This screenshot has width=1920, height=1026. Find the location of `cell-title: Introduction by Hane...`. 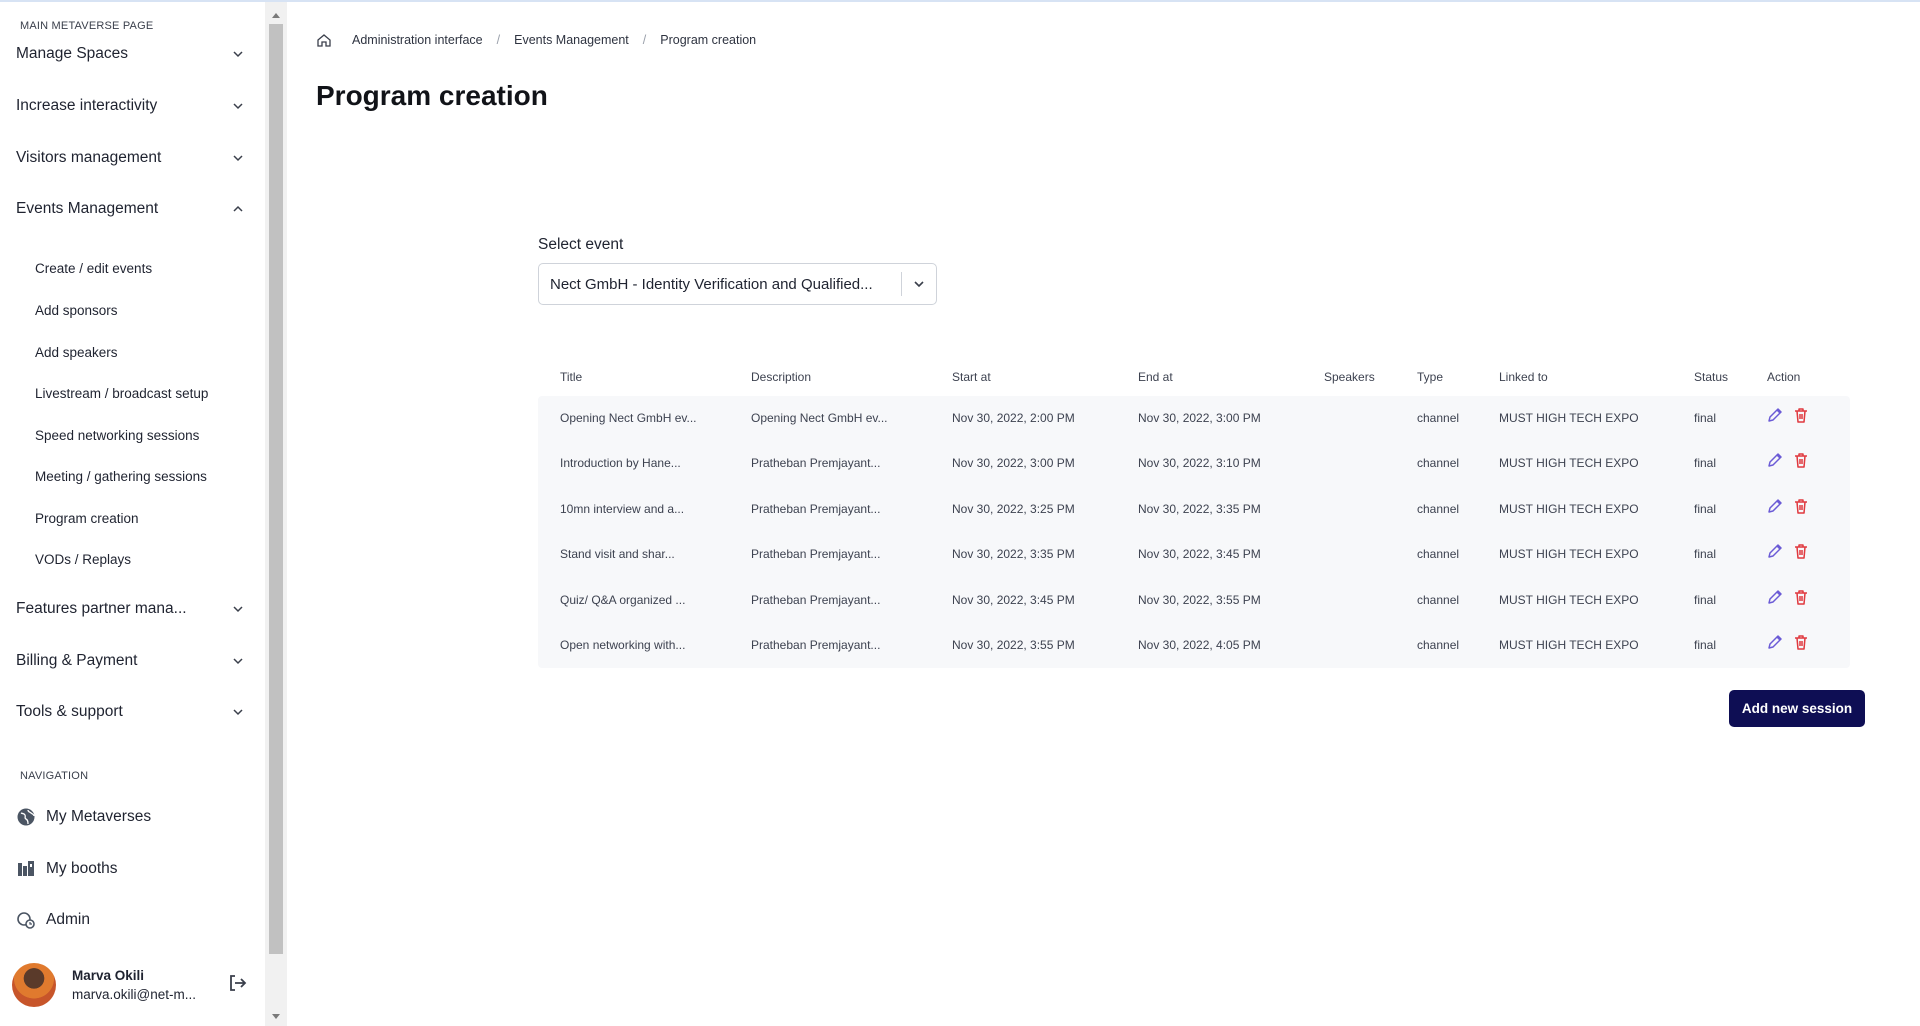

cell-title: Introduction by Hane... is located at coordinates (620, 463).